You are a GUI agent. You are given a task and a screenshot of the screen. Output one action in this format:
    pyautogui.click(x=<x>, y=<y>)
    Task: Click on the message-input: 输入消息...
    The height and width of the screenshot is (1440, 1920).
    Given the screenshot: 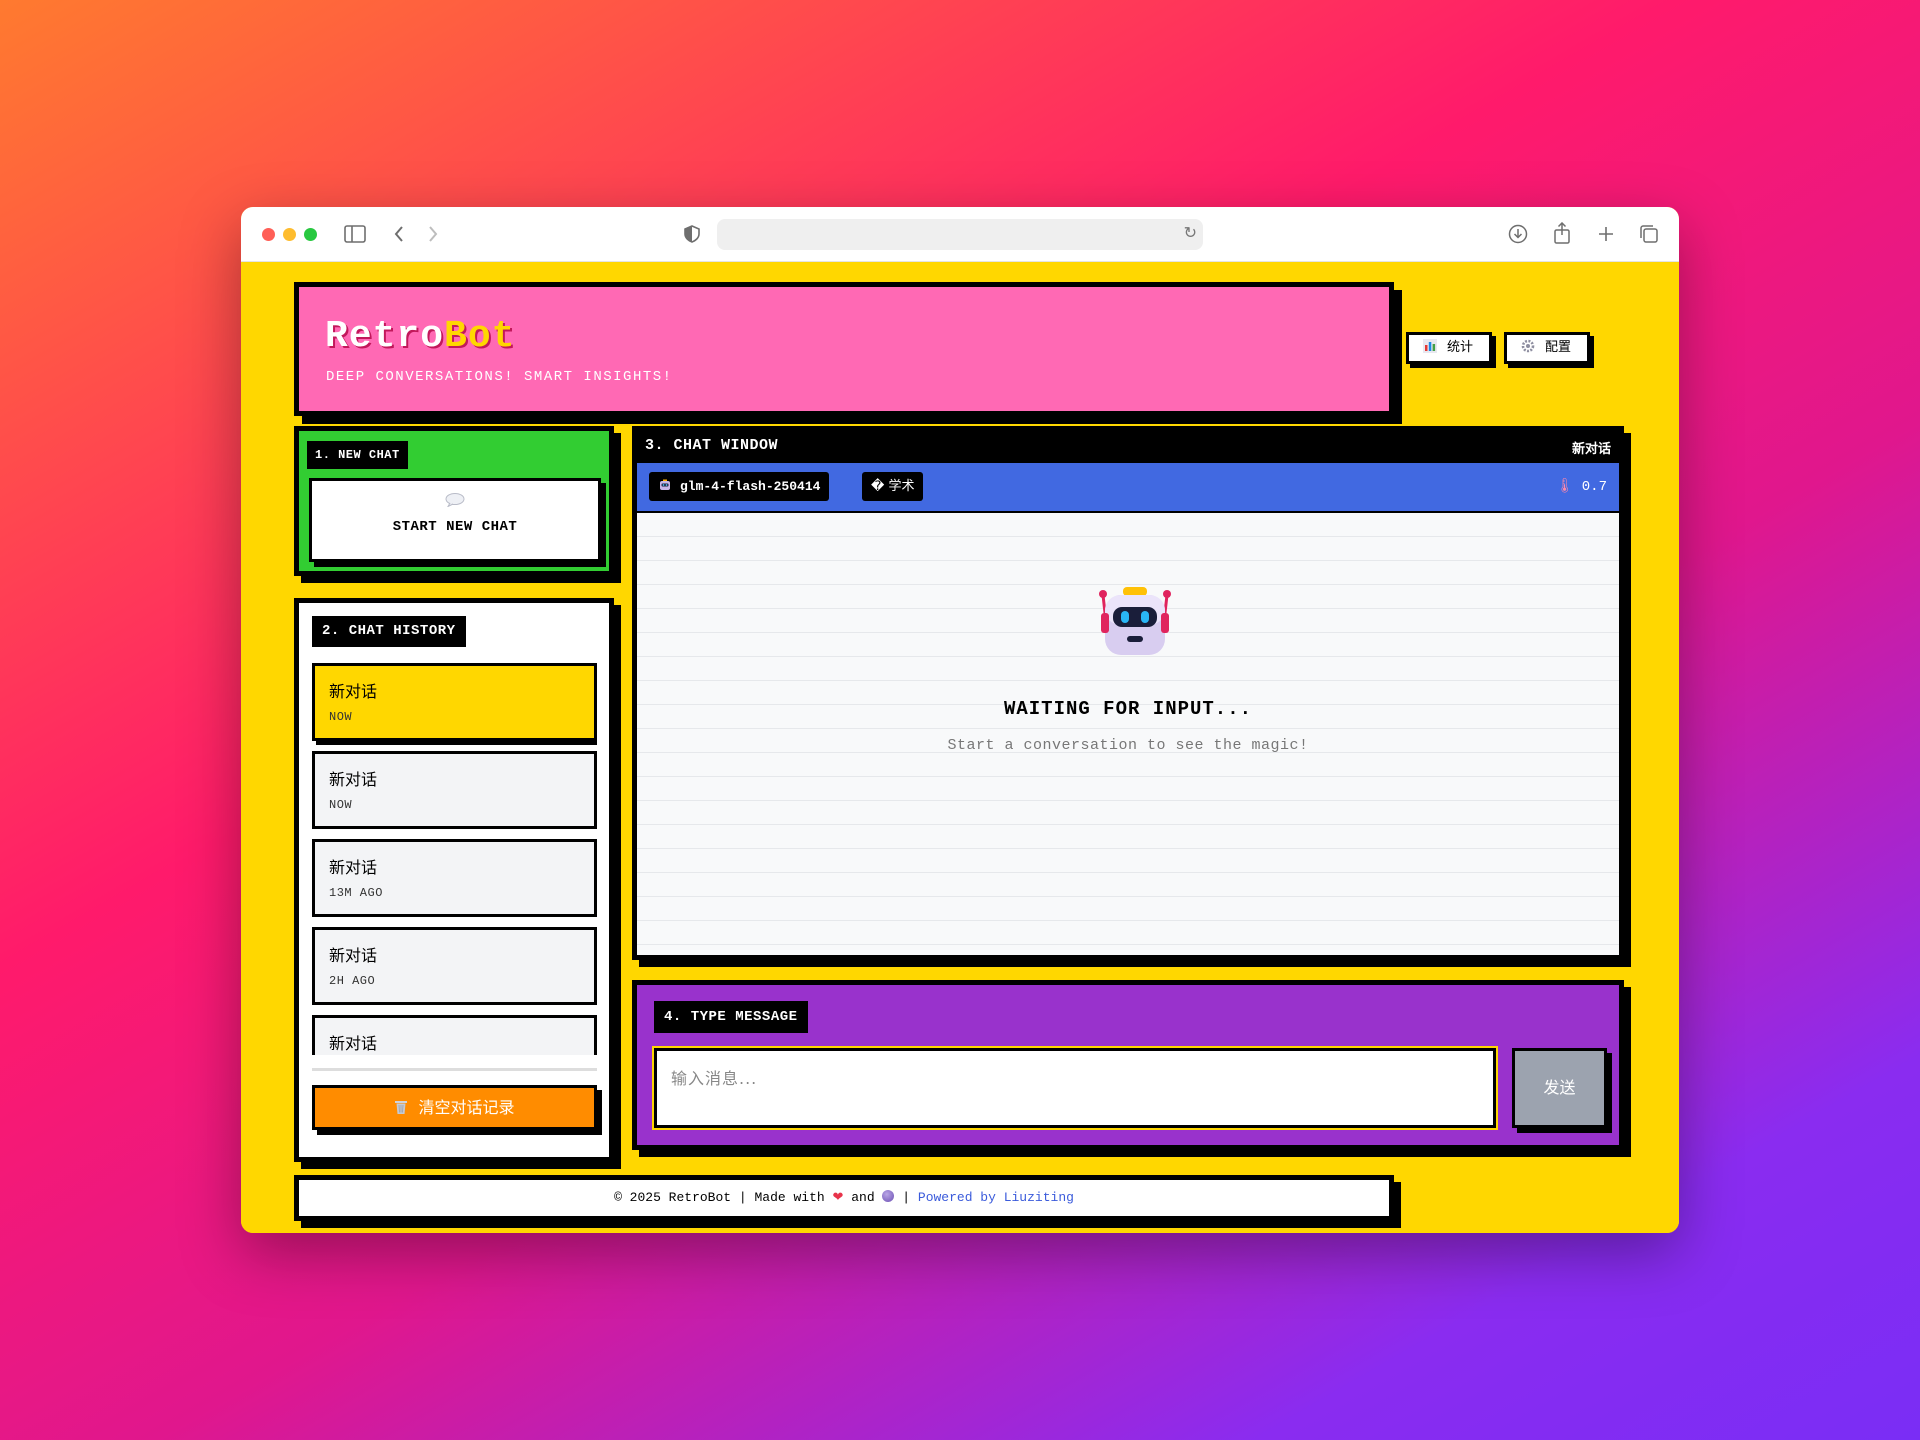 What is the action you would take?
    pyautogui.click(x=1075, y=1088)
    